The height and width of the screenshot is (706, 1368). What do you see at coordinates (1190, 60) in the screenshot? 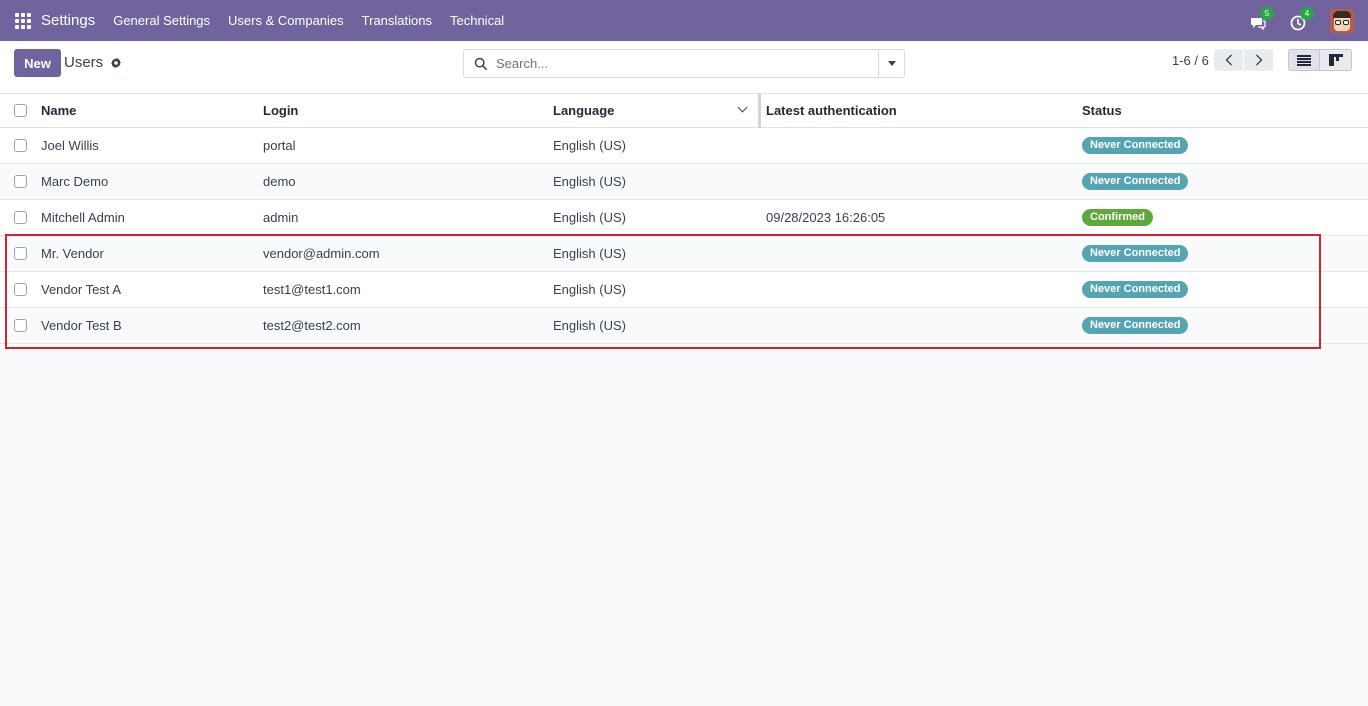
I see `pager-value: 1-6 / 6` at bounding box center [1190, 60].